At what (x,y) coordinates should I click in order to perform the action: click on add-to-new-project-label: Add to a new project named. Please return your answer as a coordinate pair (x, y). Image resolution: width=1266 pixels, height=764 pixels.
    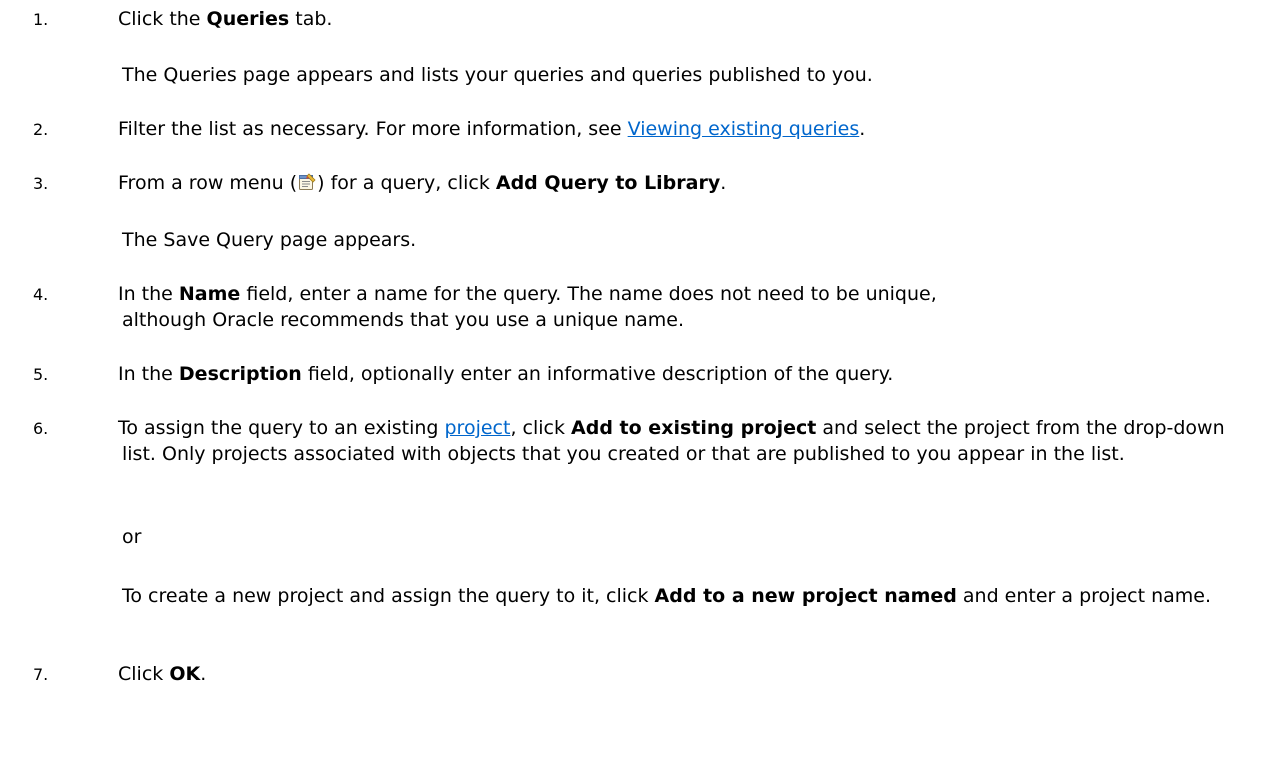
    Looking at the image, I should click on (805, 596).